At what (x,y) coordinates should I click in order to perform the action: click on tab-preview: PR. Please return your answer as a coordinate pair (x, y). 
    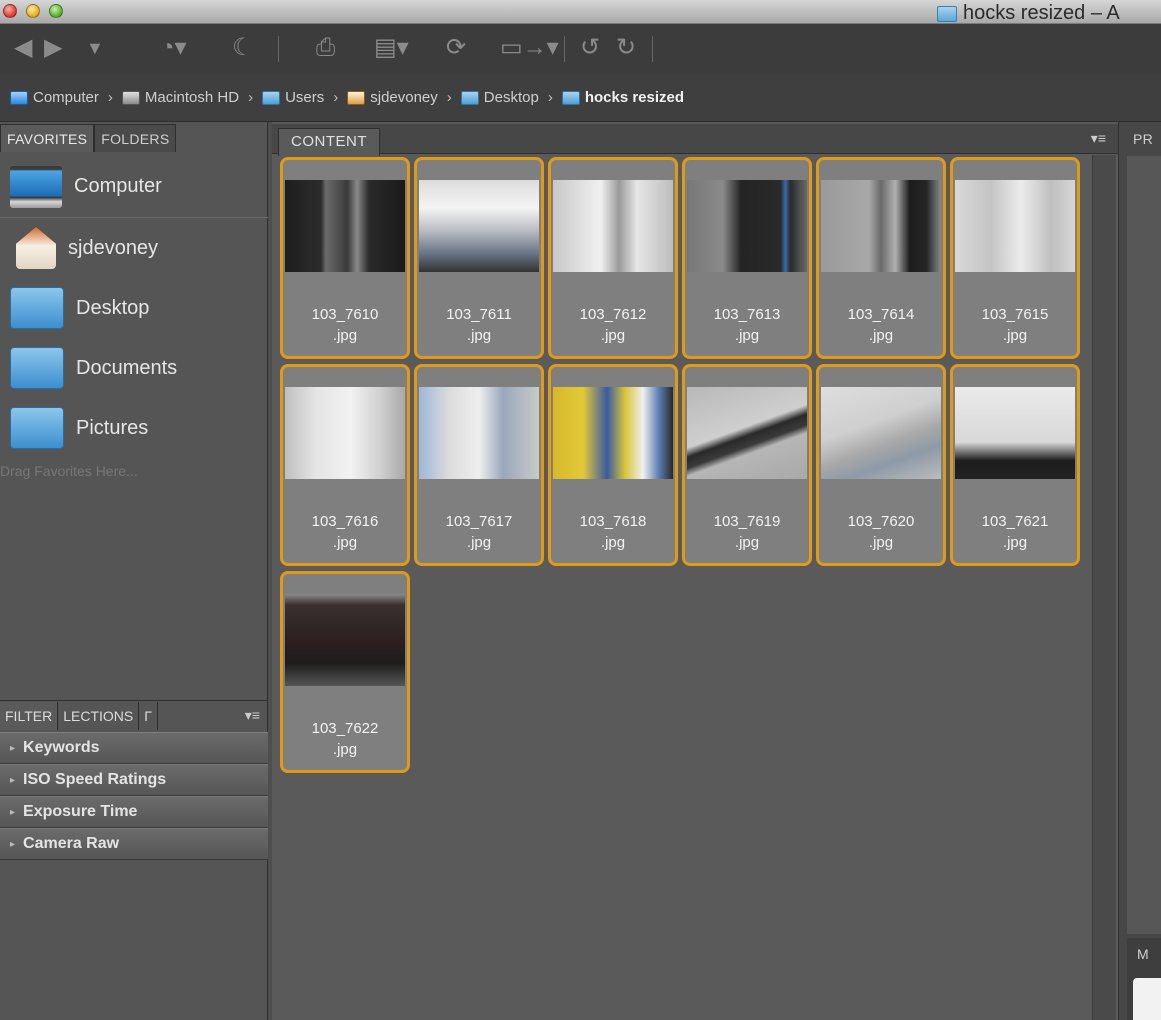
    Looking at the image, I should click on (1143, 139).